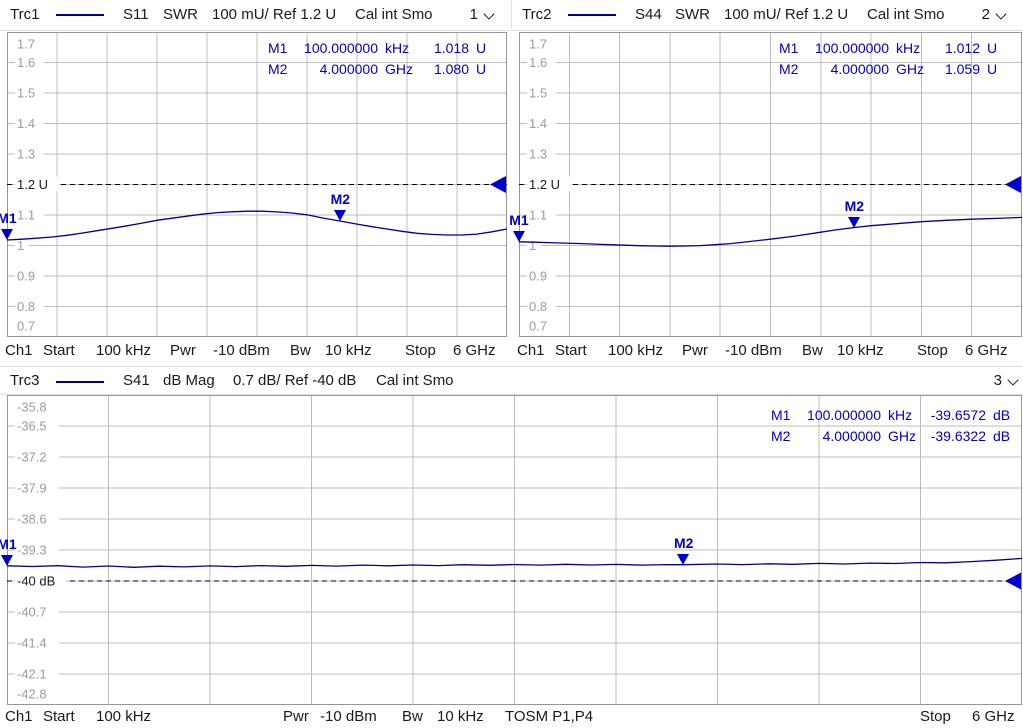 Image resolution: width=1023 pixels, height=728 pixels. I want to click on y-tick-label: -41.4, so click(32, 643).